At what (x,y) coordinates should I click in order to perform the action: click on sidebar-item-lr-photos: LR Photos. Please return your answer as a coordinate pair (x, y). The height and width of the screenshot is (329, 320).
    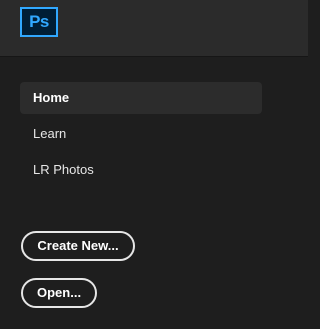
    Looking at the image, I should click on (141, 170).